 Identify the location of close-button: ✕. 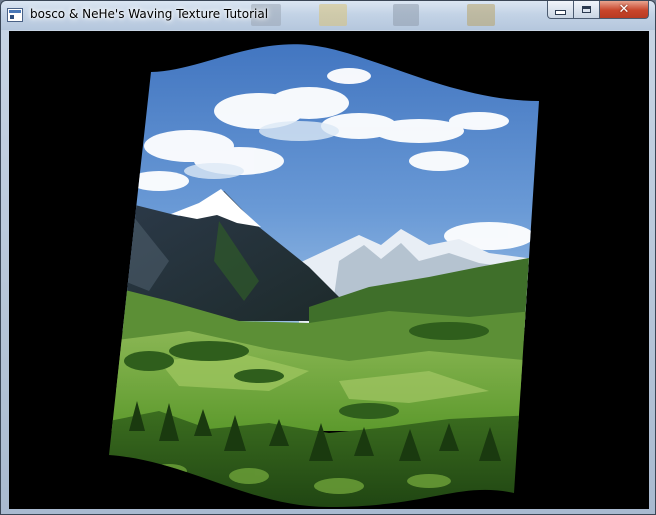
(624, 10).